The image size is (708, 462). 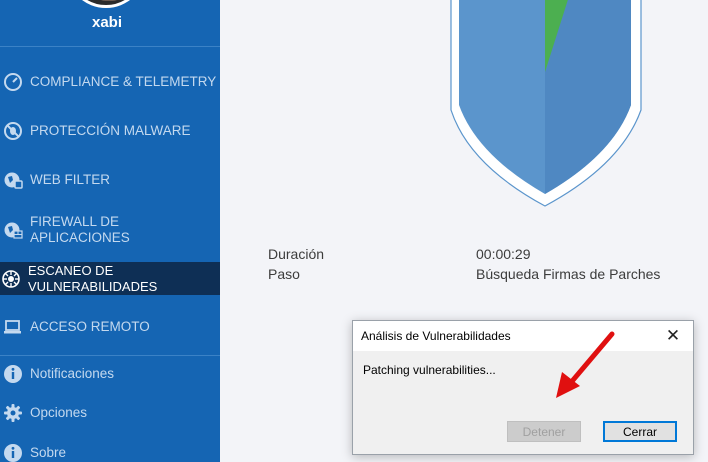 I want to click on sidebar-item-malware: PROTECCIÓN MALWARE, so click(x=110, y=131).